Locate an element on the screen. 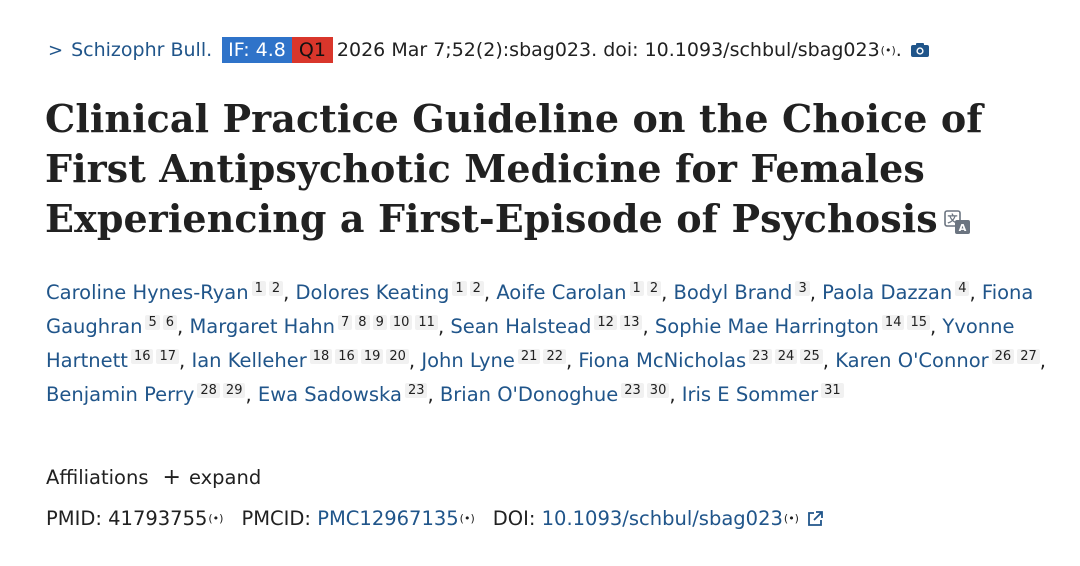  affiliation-ref: 31 is located at coordinates (832, 390).